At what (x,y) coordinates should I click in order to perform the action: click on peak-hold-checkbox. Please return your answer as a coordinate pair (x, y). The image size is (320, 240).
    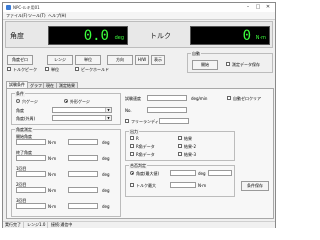
    Looking at the image, I should click on (77, 69).